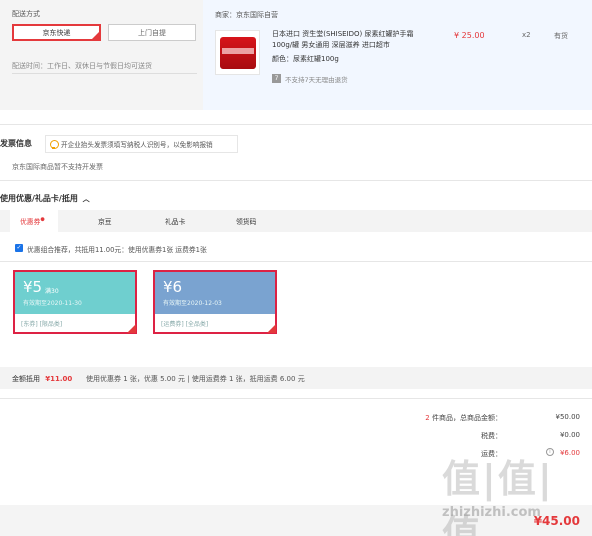  I want to click on product-color-label: 颜色：, so click(282, 59).